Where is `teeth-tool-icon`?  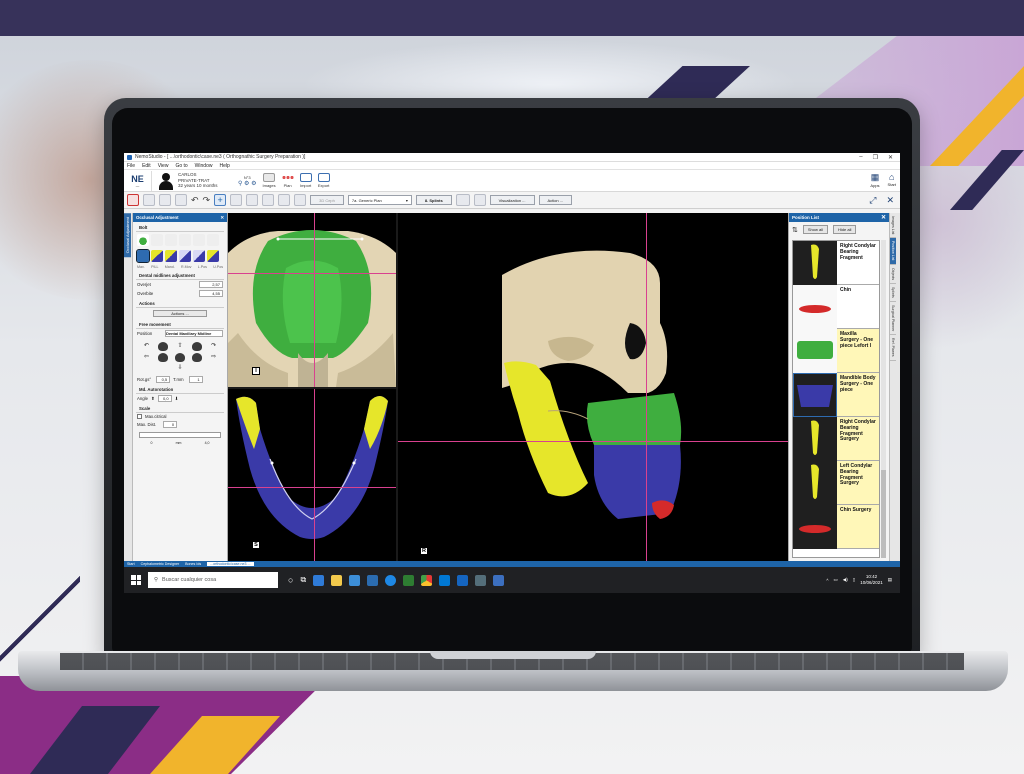 teeth-tool-icon is located at coordinates (236, 200).